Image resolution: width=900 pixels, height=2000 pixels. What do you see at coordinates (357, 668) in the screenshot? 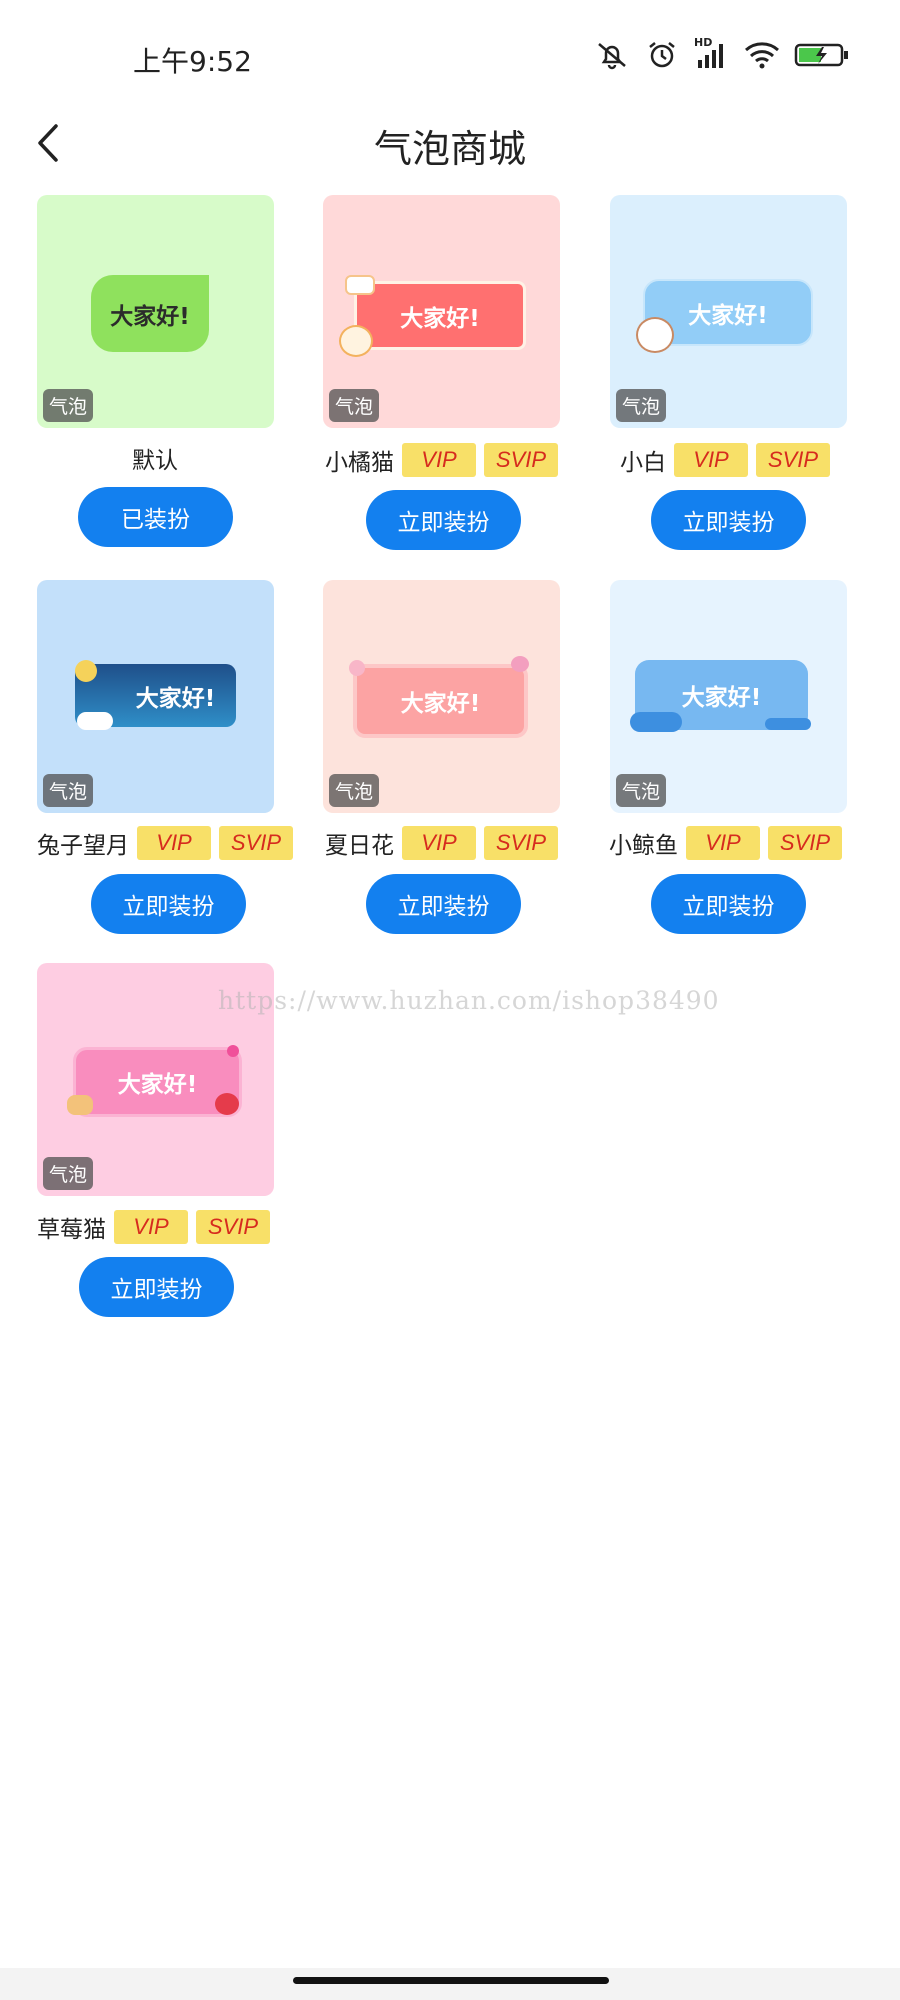
I see `flower-sticker-icon` at bounding box center [357, 668].